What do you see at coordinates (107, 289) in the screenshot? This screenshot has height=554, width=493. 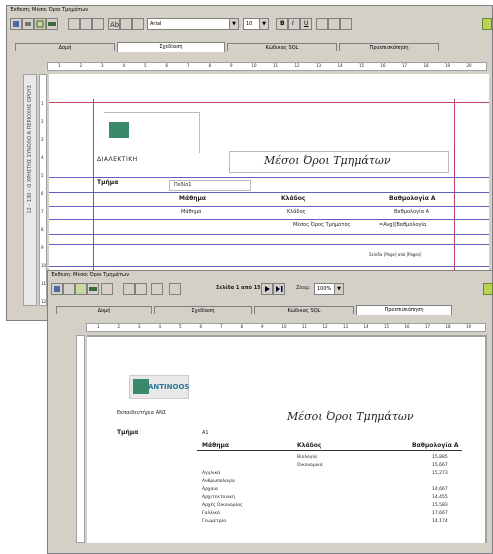 I see `mail-icon` at bounding box center [107, 289].